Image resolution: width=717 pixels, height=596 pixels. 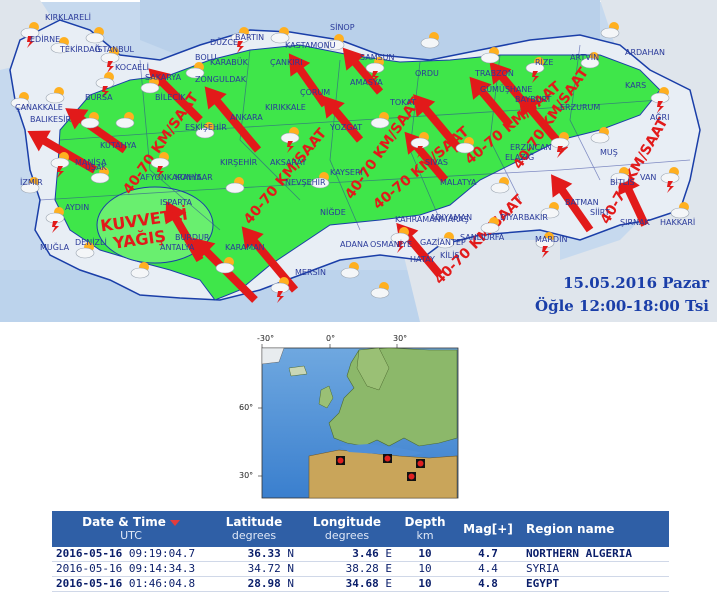 I want to click on city-label: KOCAELİ, so click(x=132, y=67).